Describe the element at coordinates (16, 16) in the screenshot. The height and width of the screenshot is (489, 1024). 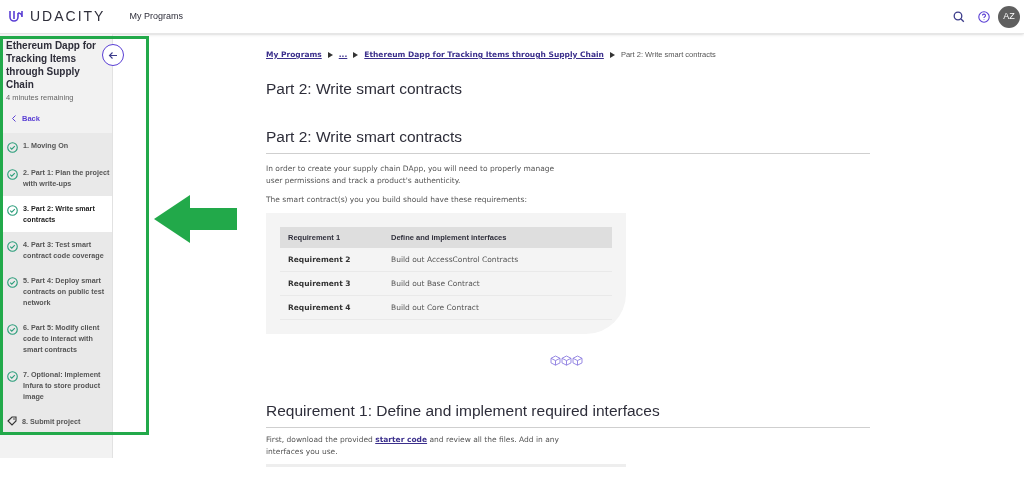
I see `logo-icon` at that location.